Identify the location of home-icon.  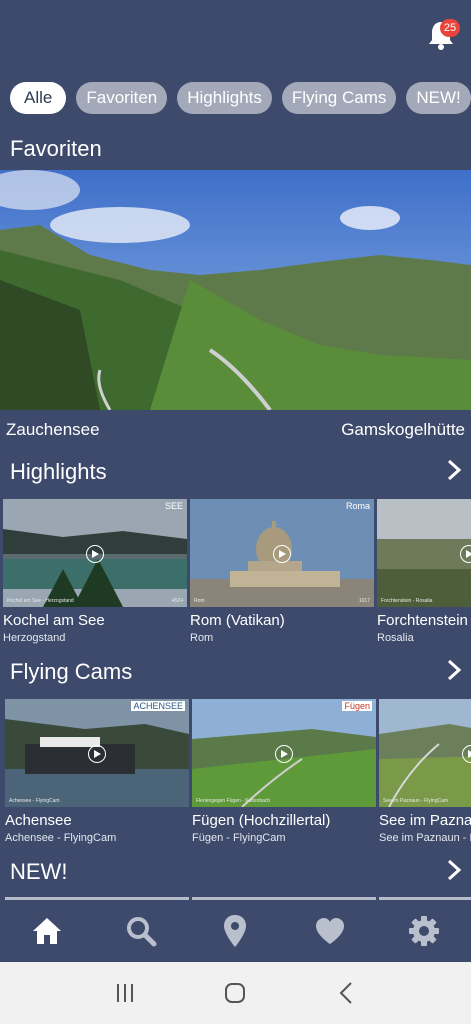
(47, 931).